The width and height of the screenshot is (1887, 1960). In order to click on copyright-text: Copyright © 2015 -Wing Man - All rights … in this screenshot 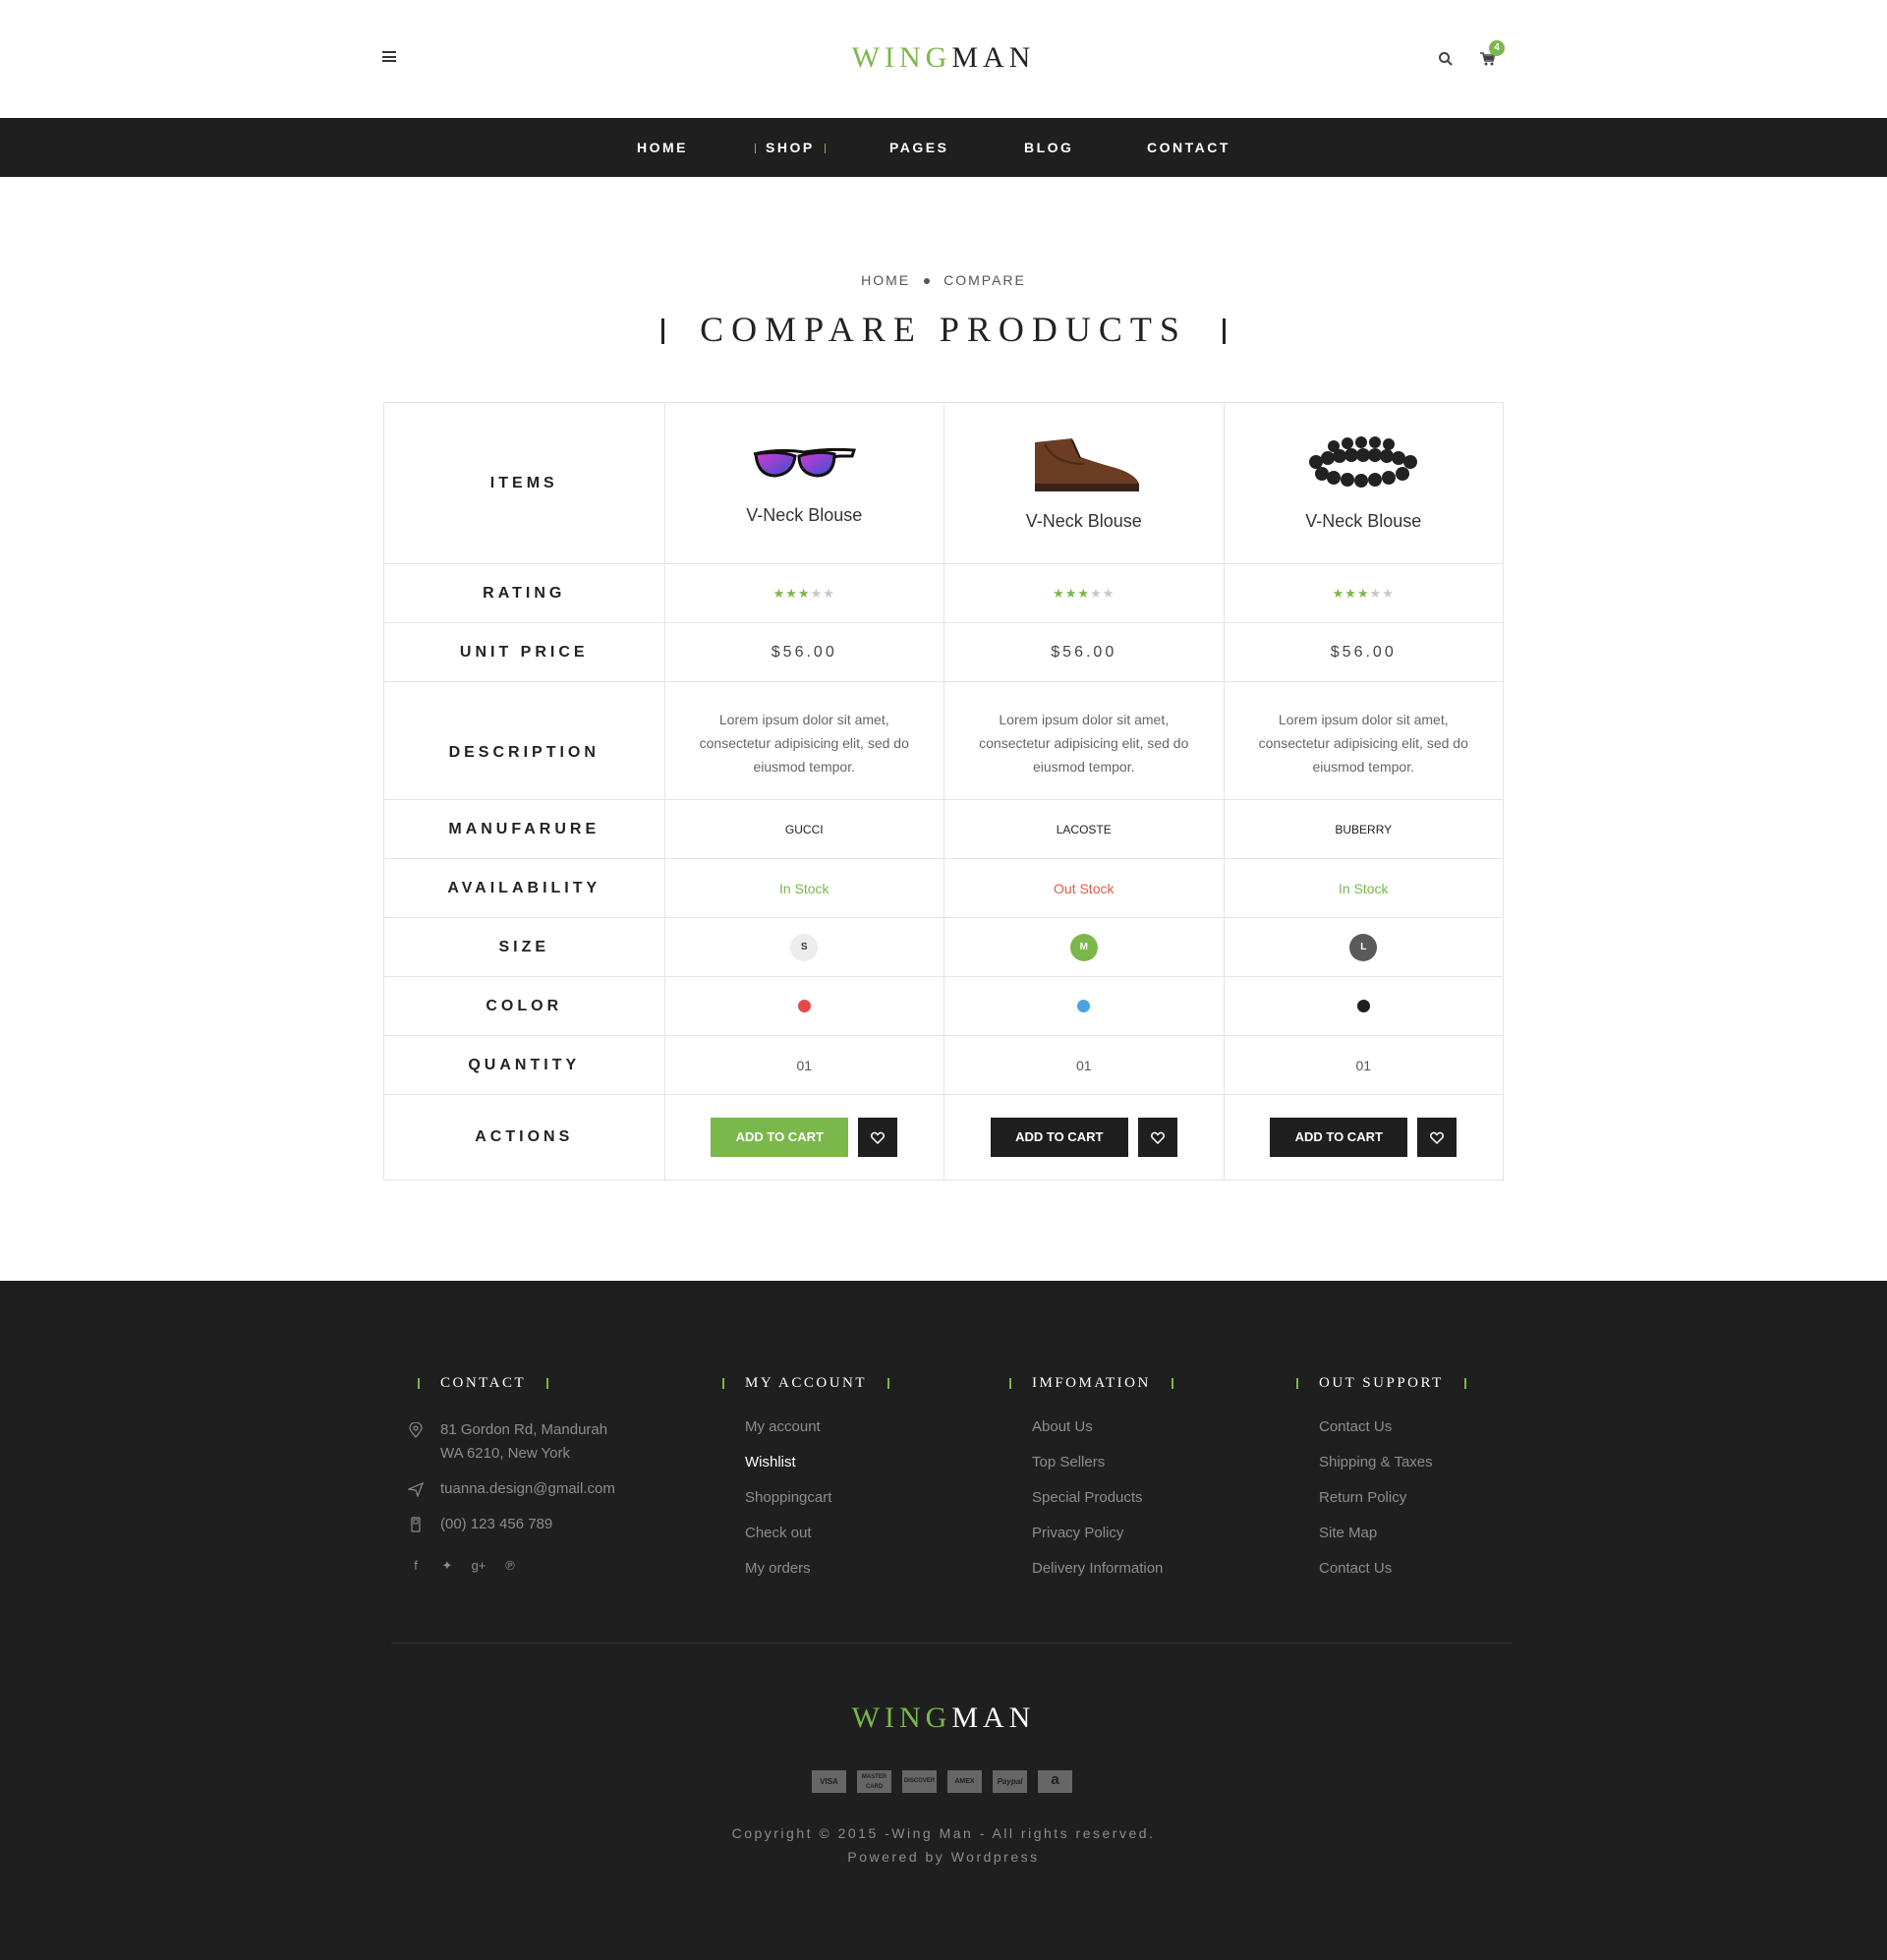, I will do `click(943, 1833)`.